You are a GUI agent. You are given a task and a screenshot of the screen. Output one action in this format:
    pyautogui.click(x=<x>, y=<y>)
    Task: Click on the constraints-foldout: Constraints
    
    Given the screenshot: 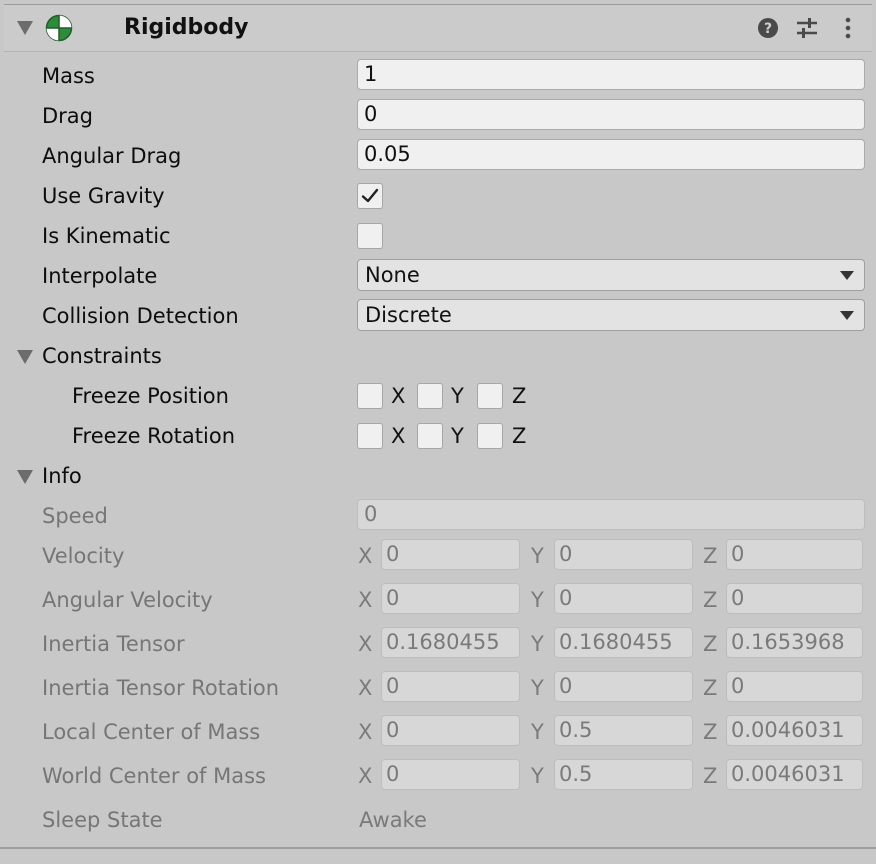 What is the action you would take?
    pyautogui.click(x=102, y=356)
    